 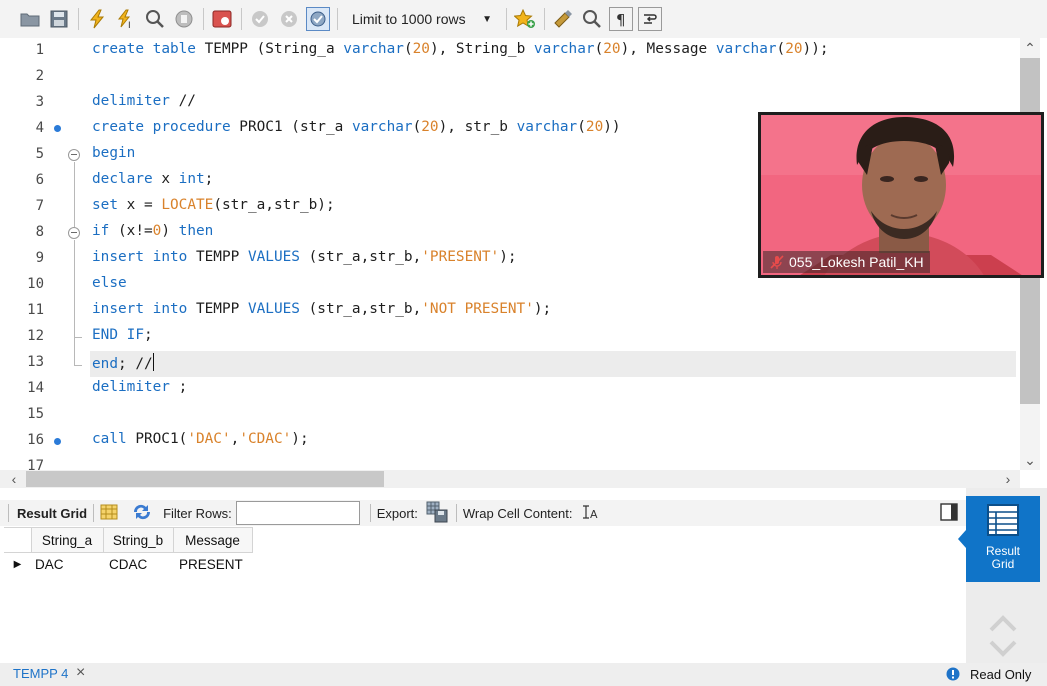 I want to click on webcam-overlay: 055_Lokesh Patil_KH, so click(x=901, y=195).